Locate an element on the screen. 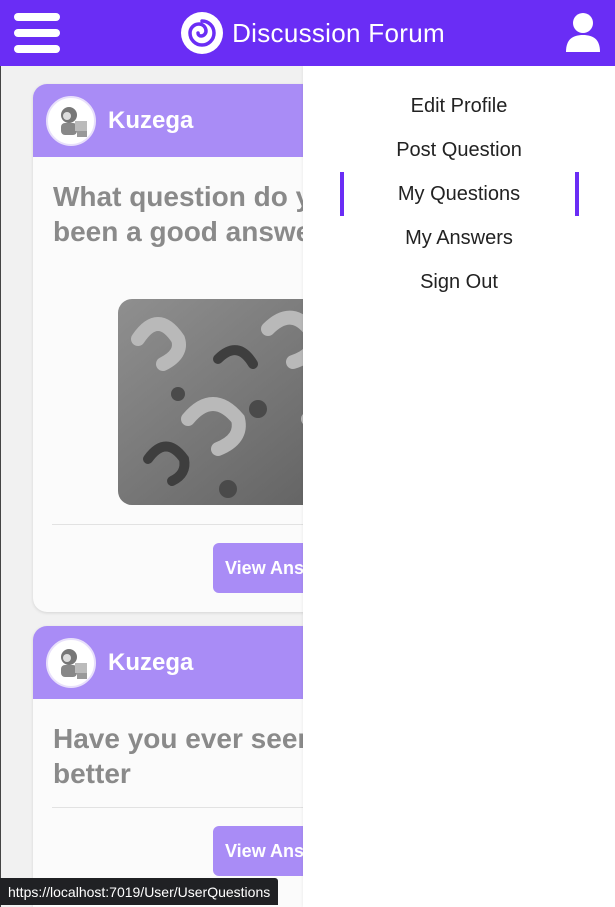 The height and width of the screenshot is (907, 615). menu-item-edit-profile: Edit Profile is located at coordinates (459, 106).